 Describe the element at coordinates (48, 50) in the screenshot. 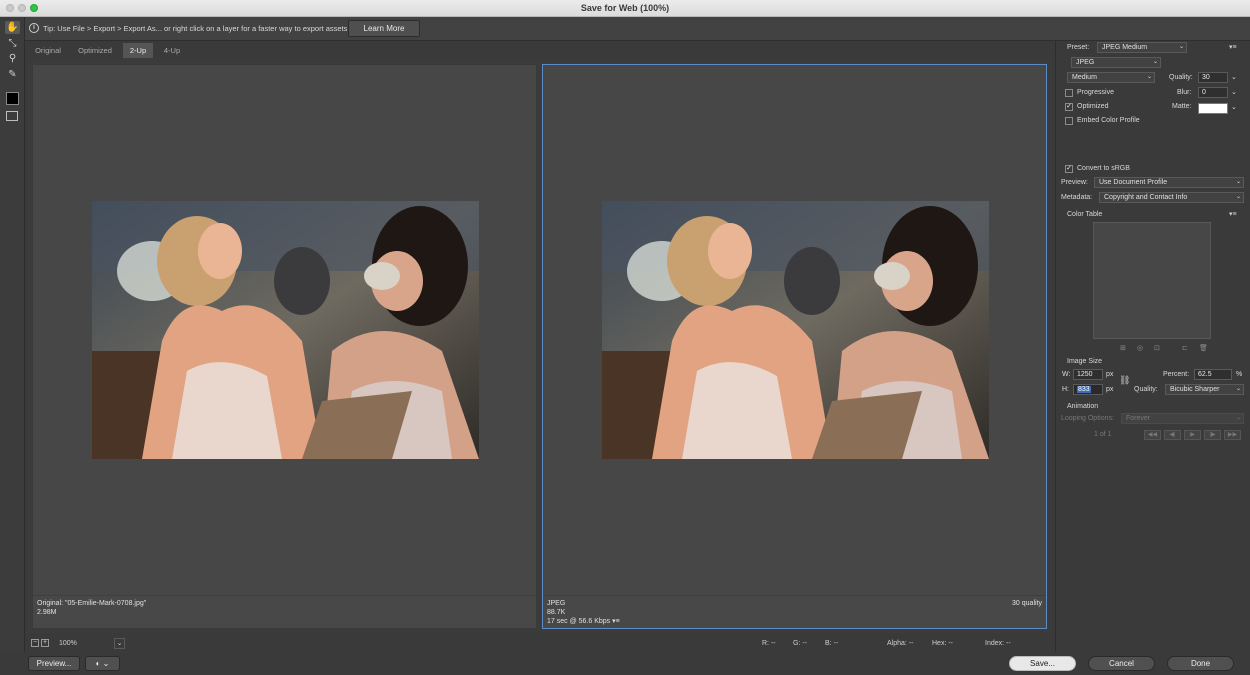

I see `tab-original: Original` at that location.